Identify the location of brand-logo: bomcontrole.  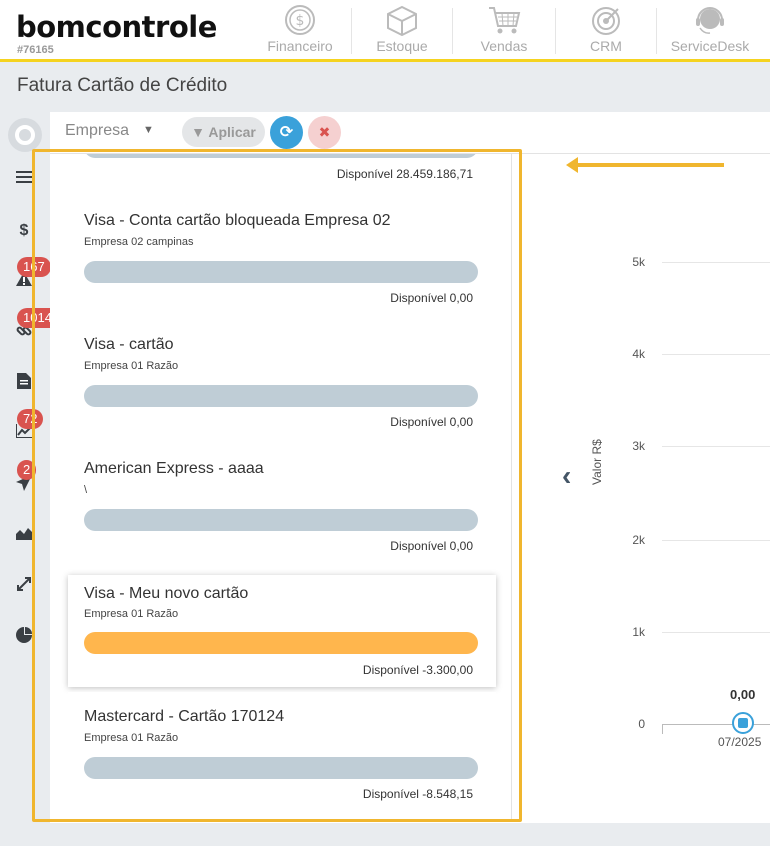
(116, 27).